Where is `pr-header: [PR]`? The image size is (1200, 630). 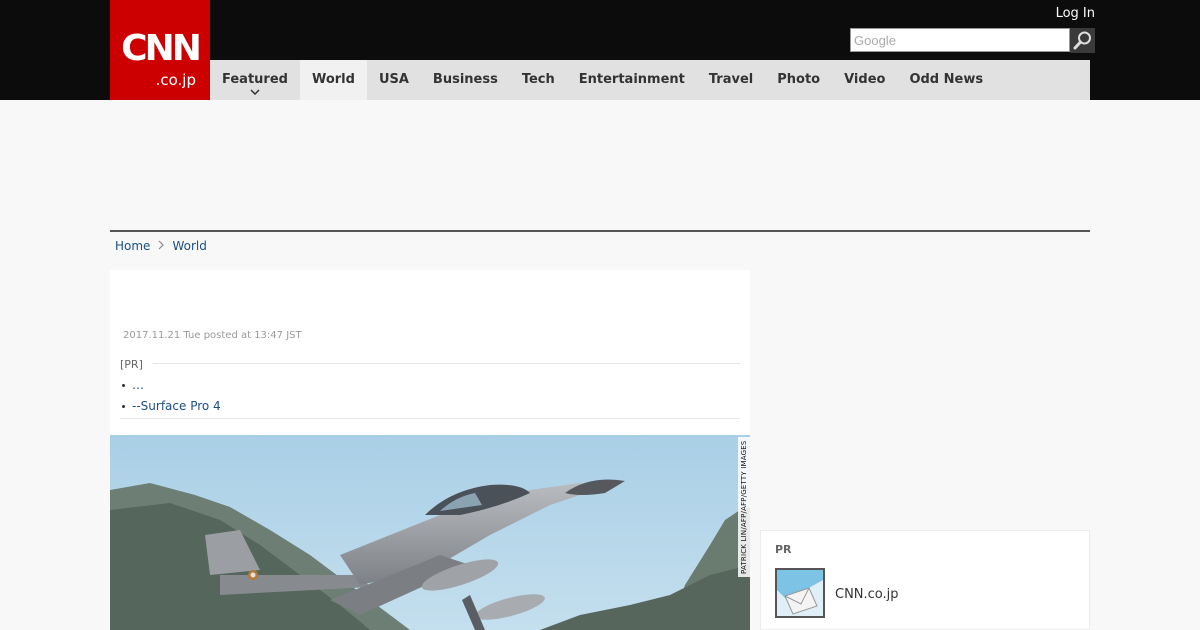
pr-header: [PR] is located at coordinates (430, 365).